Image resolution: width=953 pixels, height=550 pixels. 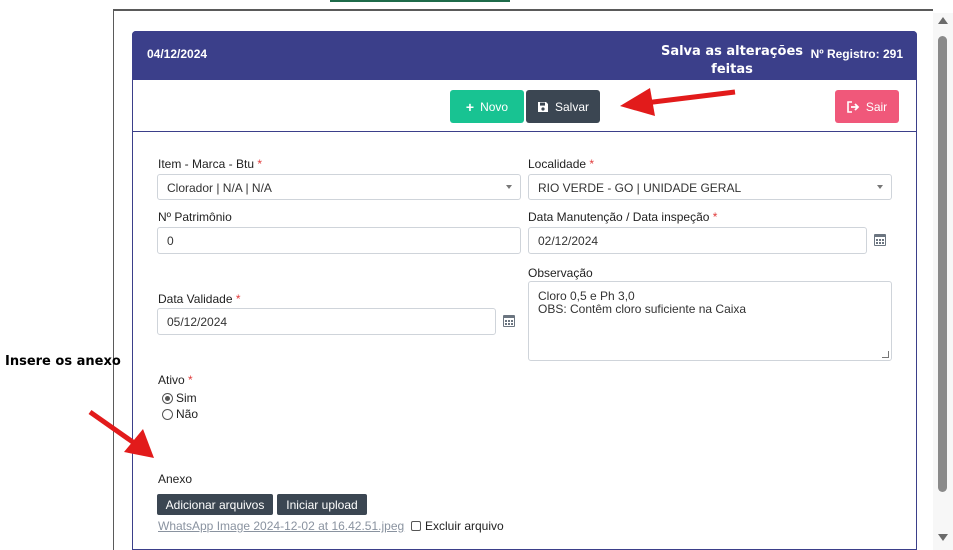 What do you see at coordinates (678, 102) in the screenshot?
I see `arrow-to-salvar` at bounding box center [678, 102].